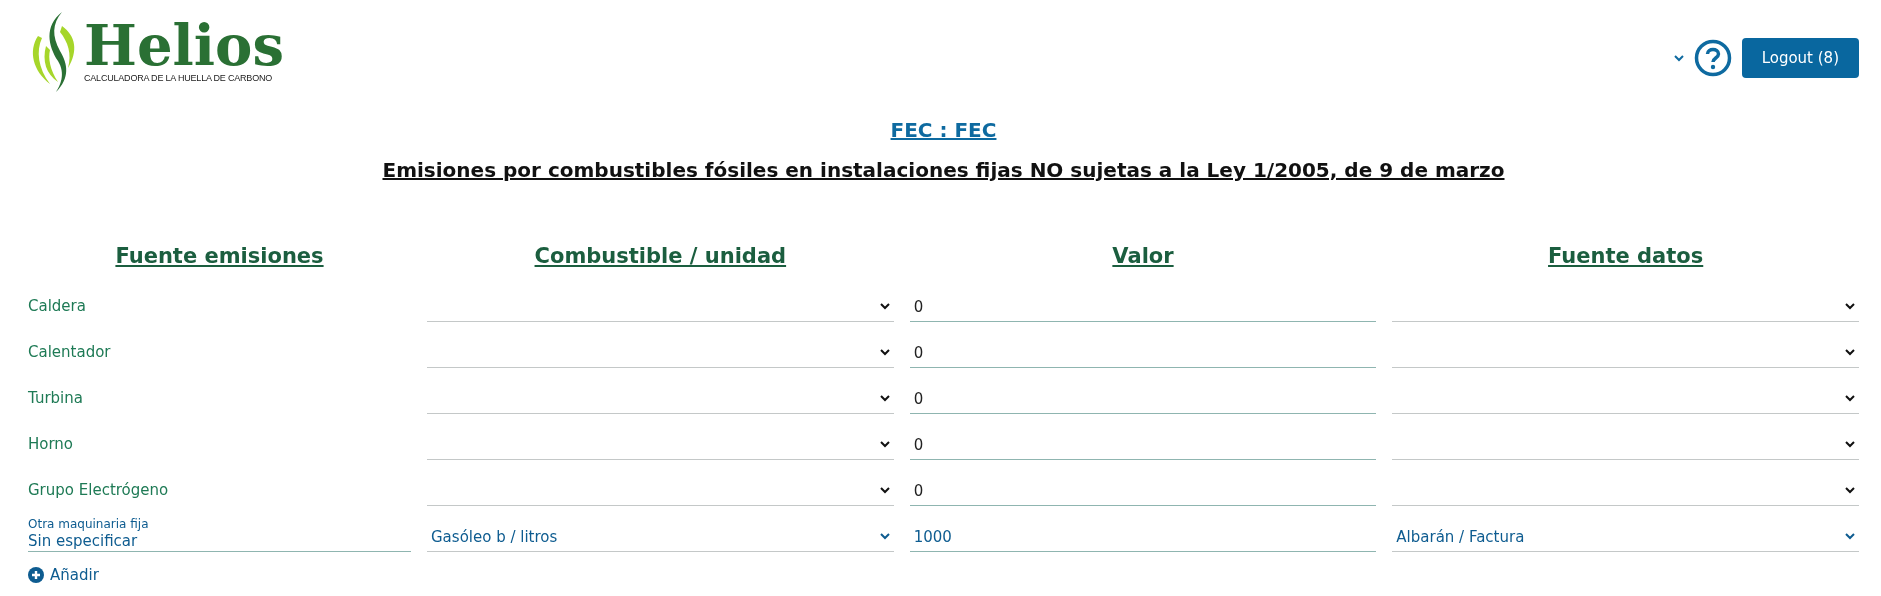 The image size is (1881, 596). What do you see at coordinates (179, 78) in the screenshot?
I see `logo-tagline: CALCULADORA DE LA HUELLA DE CARBONO` at bounding box center [179, 78].